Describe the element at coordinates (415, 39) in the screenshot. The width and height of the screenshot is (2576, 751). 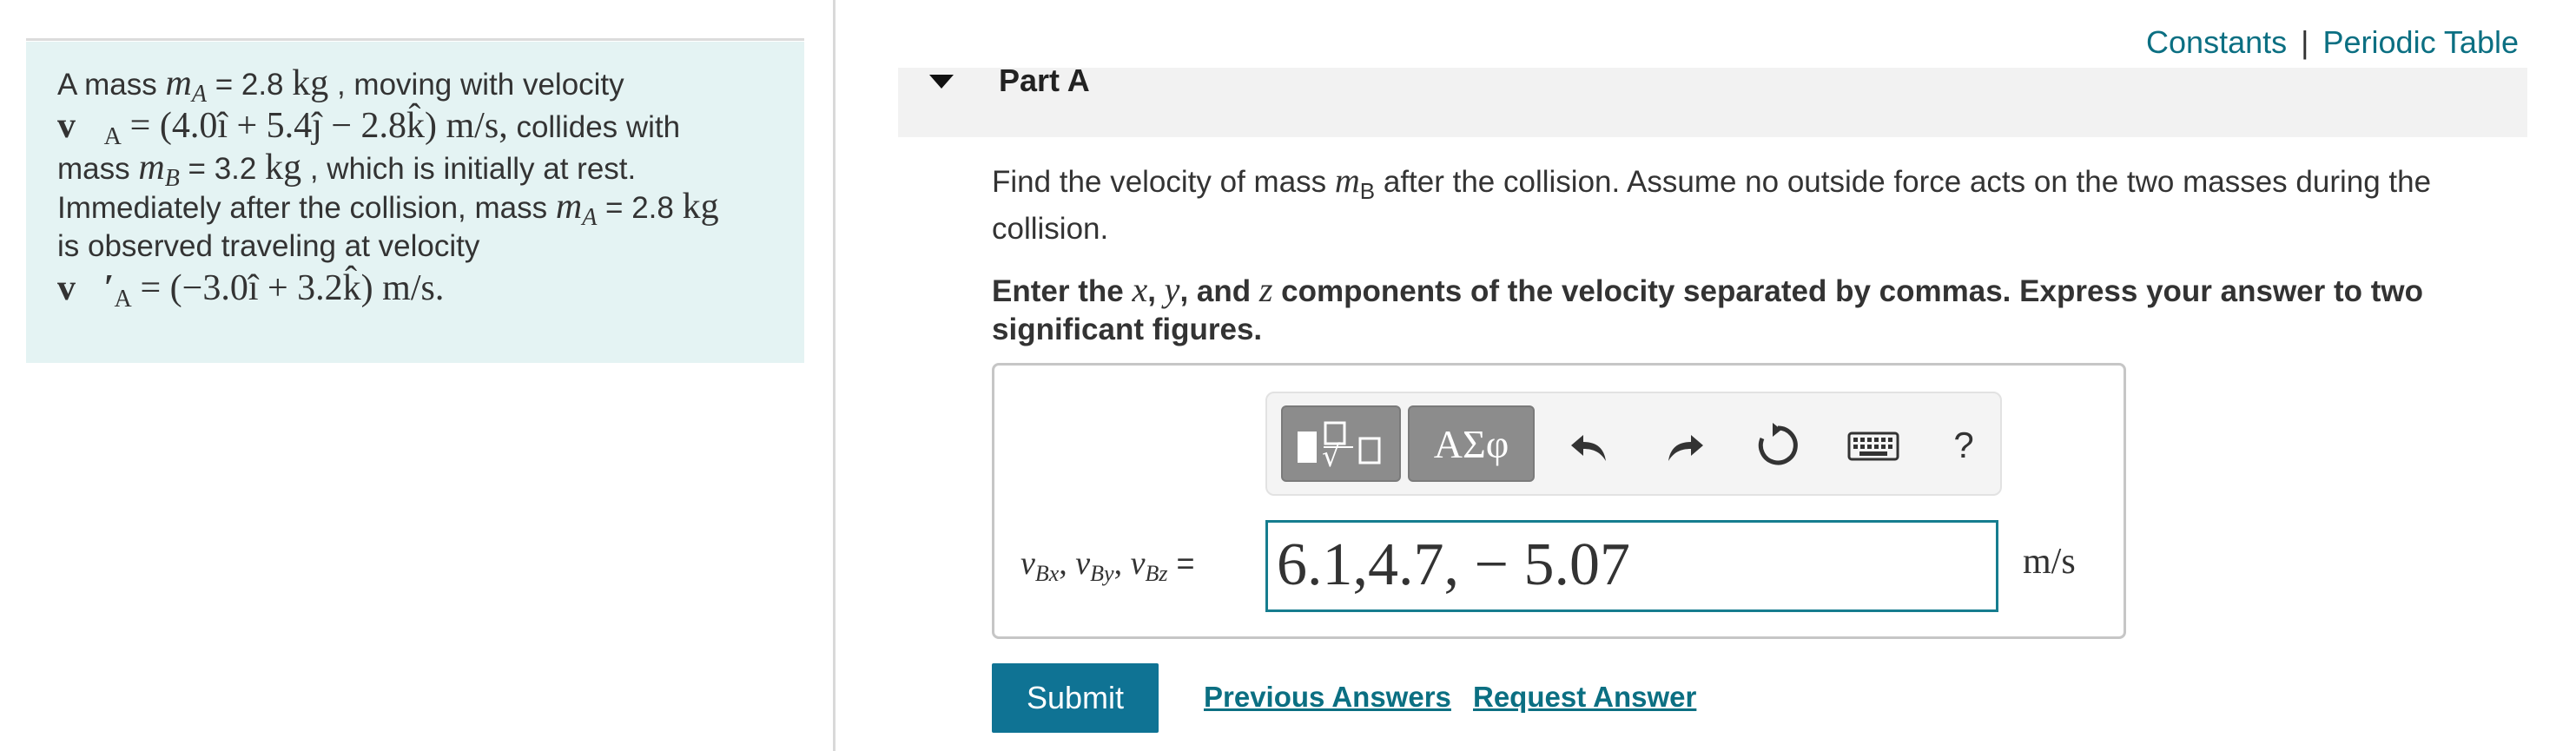
I see `left-top-rule` at that location.